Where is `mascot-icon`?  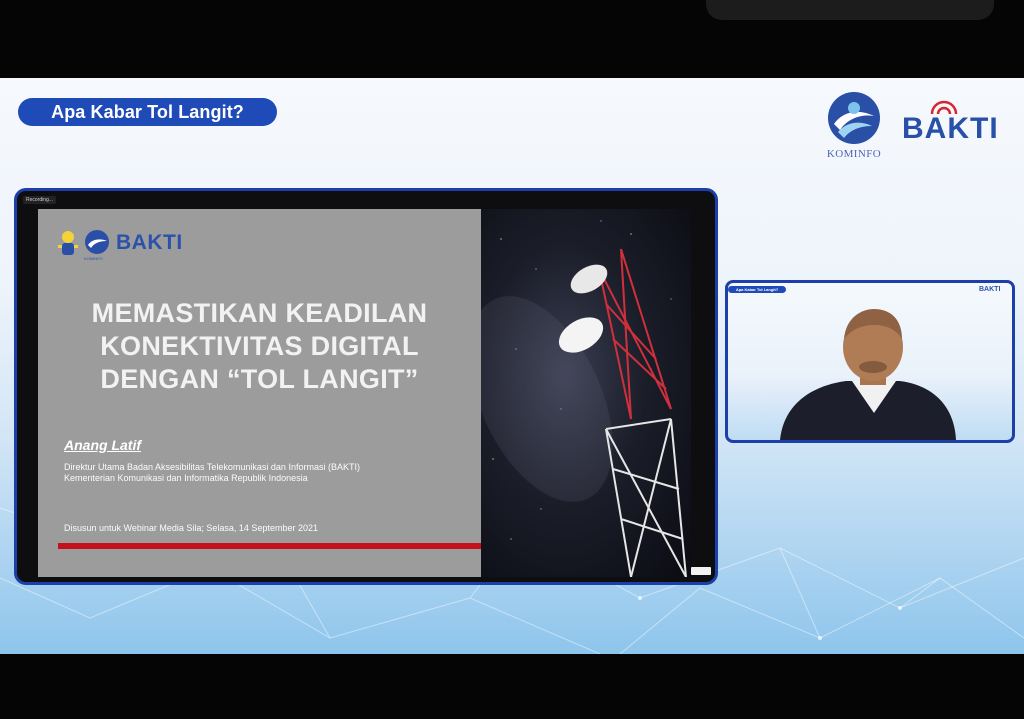
mascot-icon is located at coordinates (68, 243).